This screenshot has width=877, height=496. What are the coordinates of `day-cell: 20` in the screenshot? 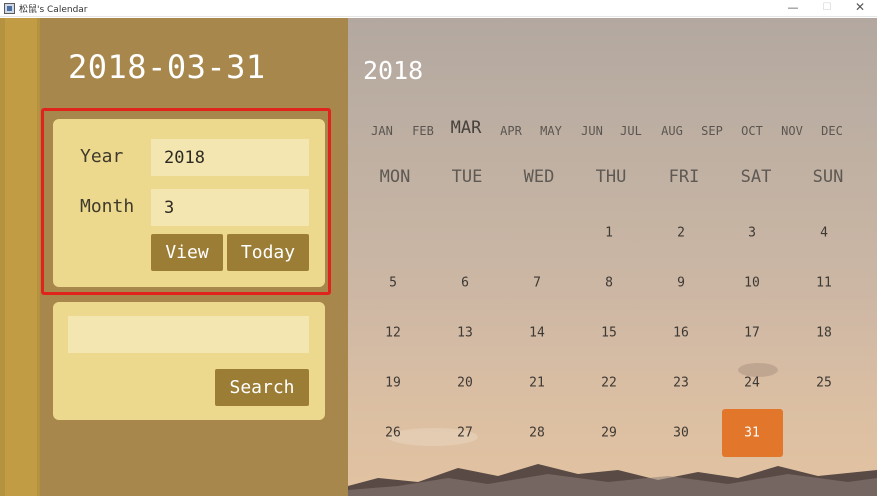 It's located at (465, 383).